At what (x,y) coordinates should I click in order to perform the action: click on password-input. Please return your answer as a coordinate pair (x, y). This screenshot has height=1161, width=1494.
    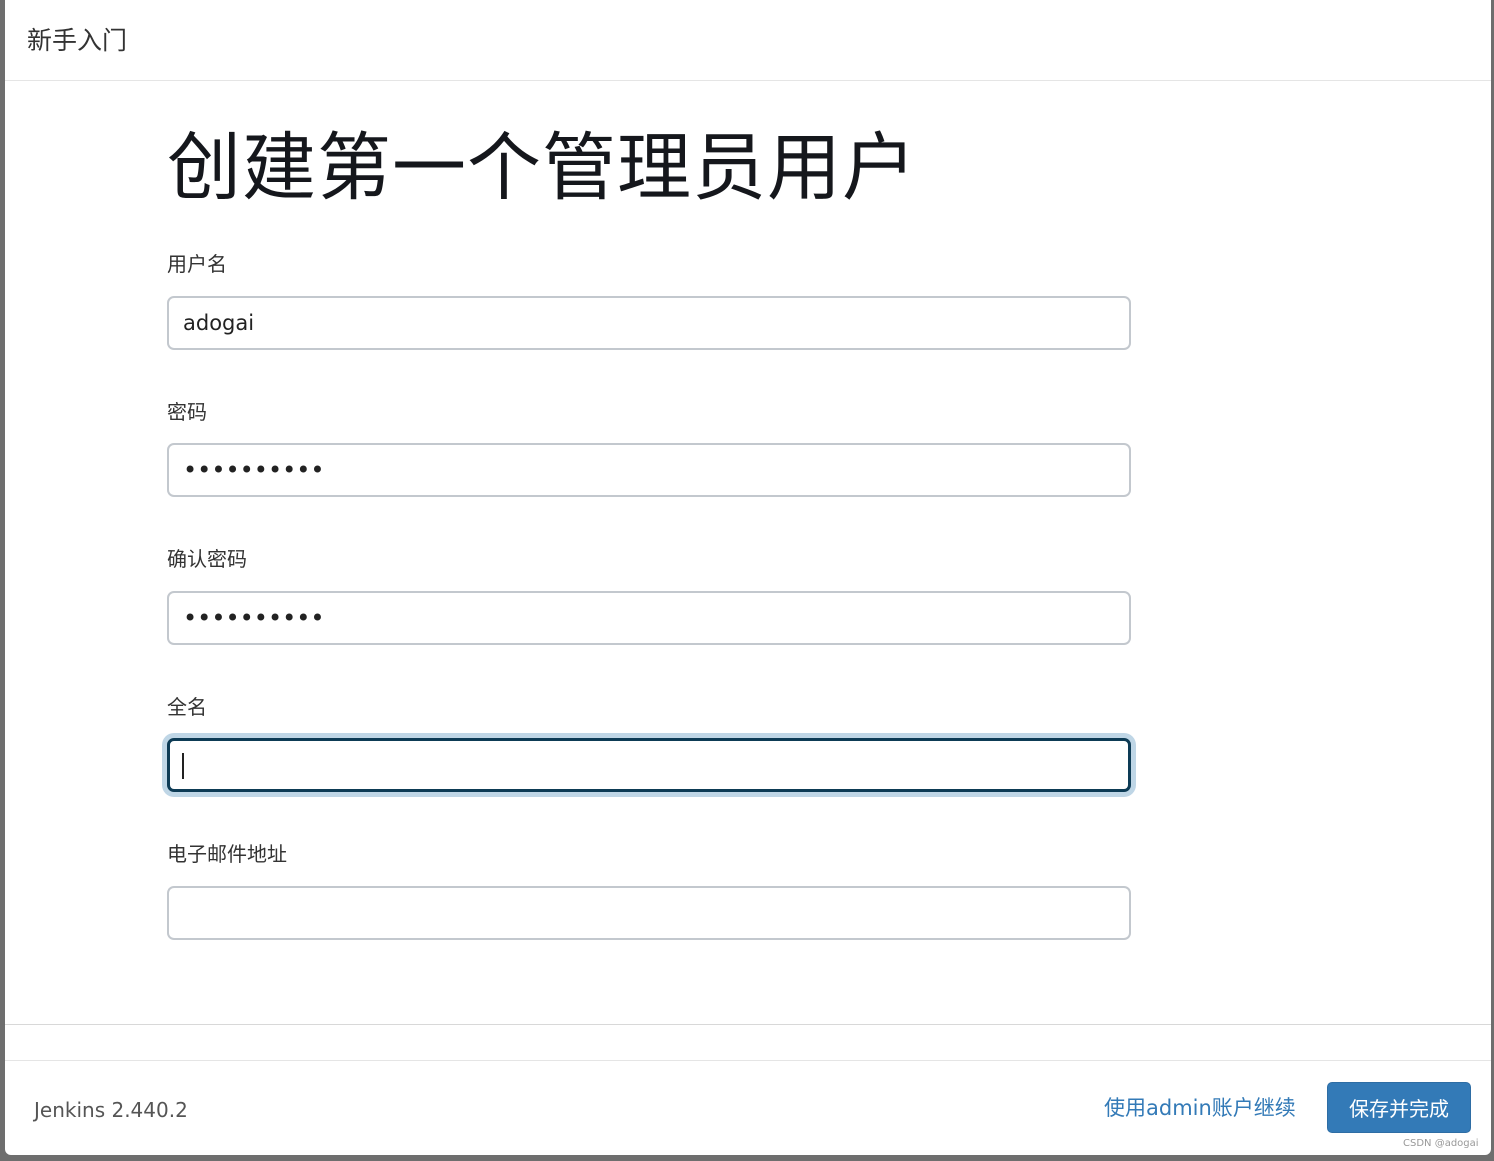
    Looking at the image, I should click on (649, 470).